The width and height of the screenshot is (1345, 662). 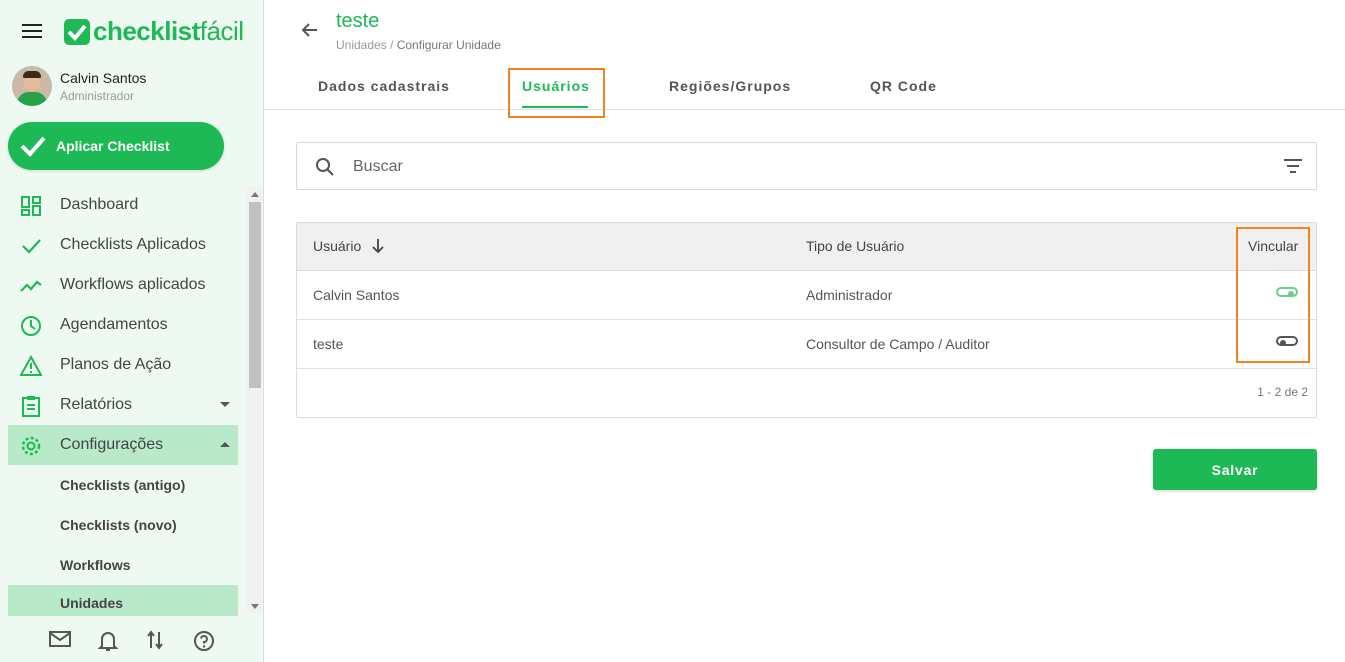 I want to click on warning-icon, so click(x=31, y=365).